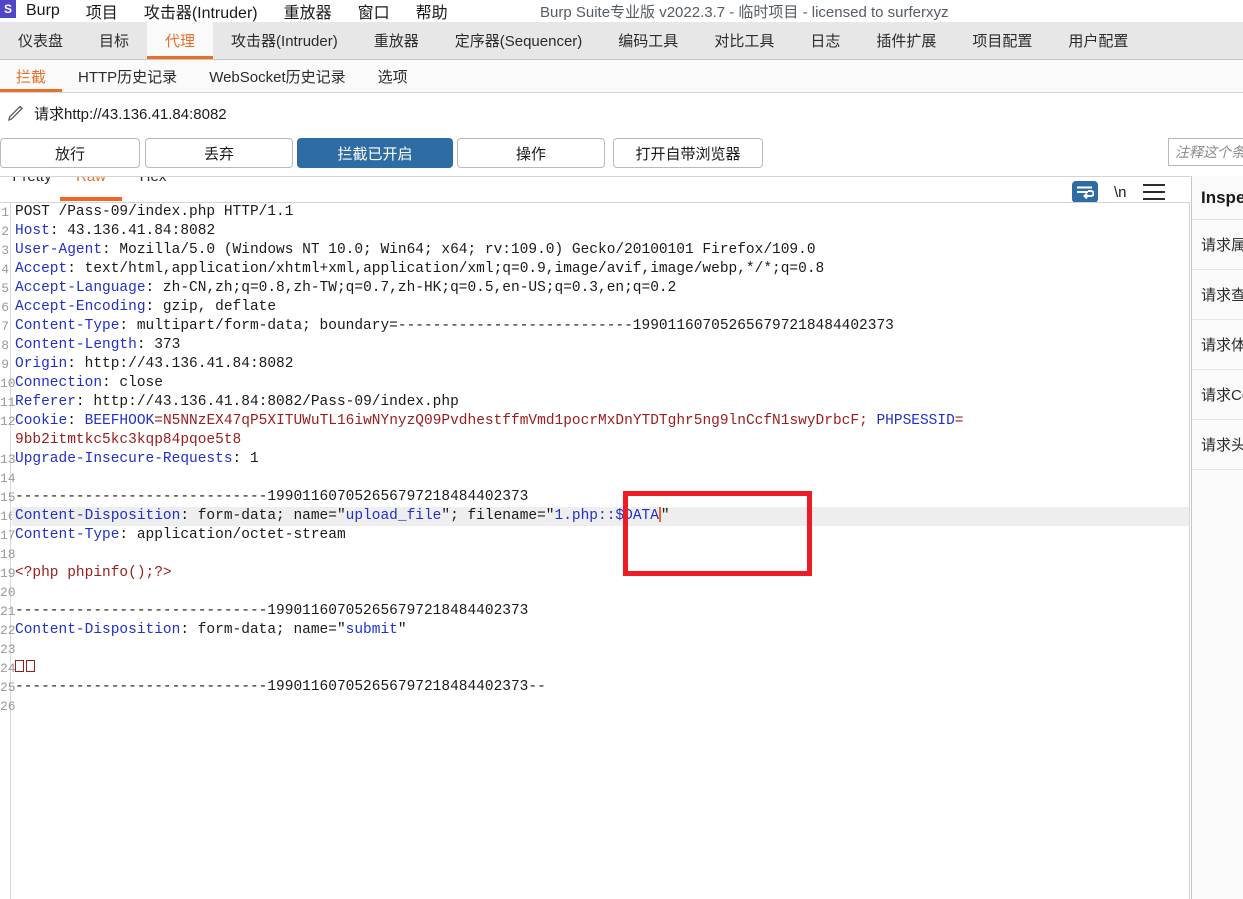 The image size is (1243, 899). Describe the element at coordinates (219, 153) in the screenshot. I see `drop-button: 丢弃` at that location.